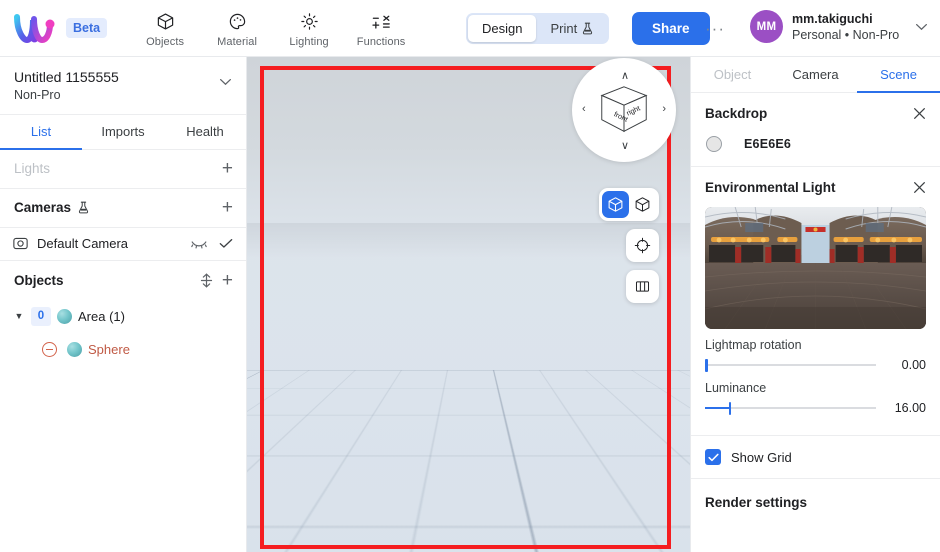 This screenshot has height=552, width=940. Describe the element at coordinates (815, 149) in the screenshot. I see `backdrop-color-row: E6E6E6` at that location.